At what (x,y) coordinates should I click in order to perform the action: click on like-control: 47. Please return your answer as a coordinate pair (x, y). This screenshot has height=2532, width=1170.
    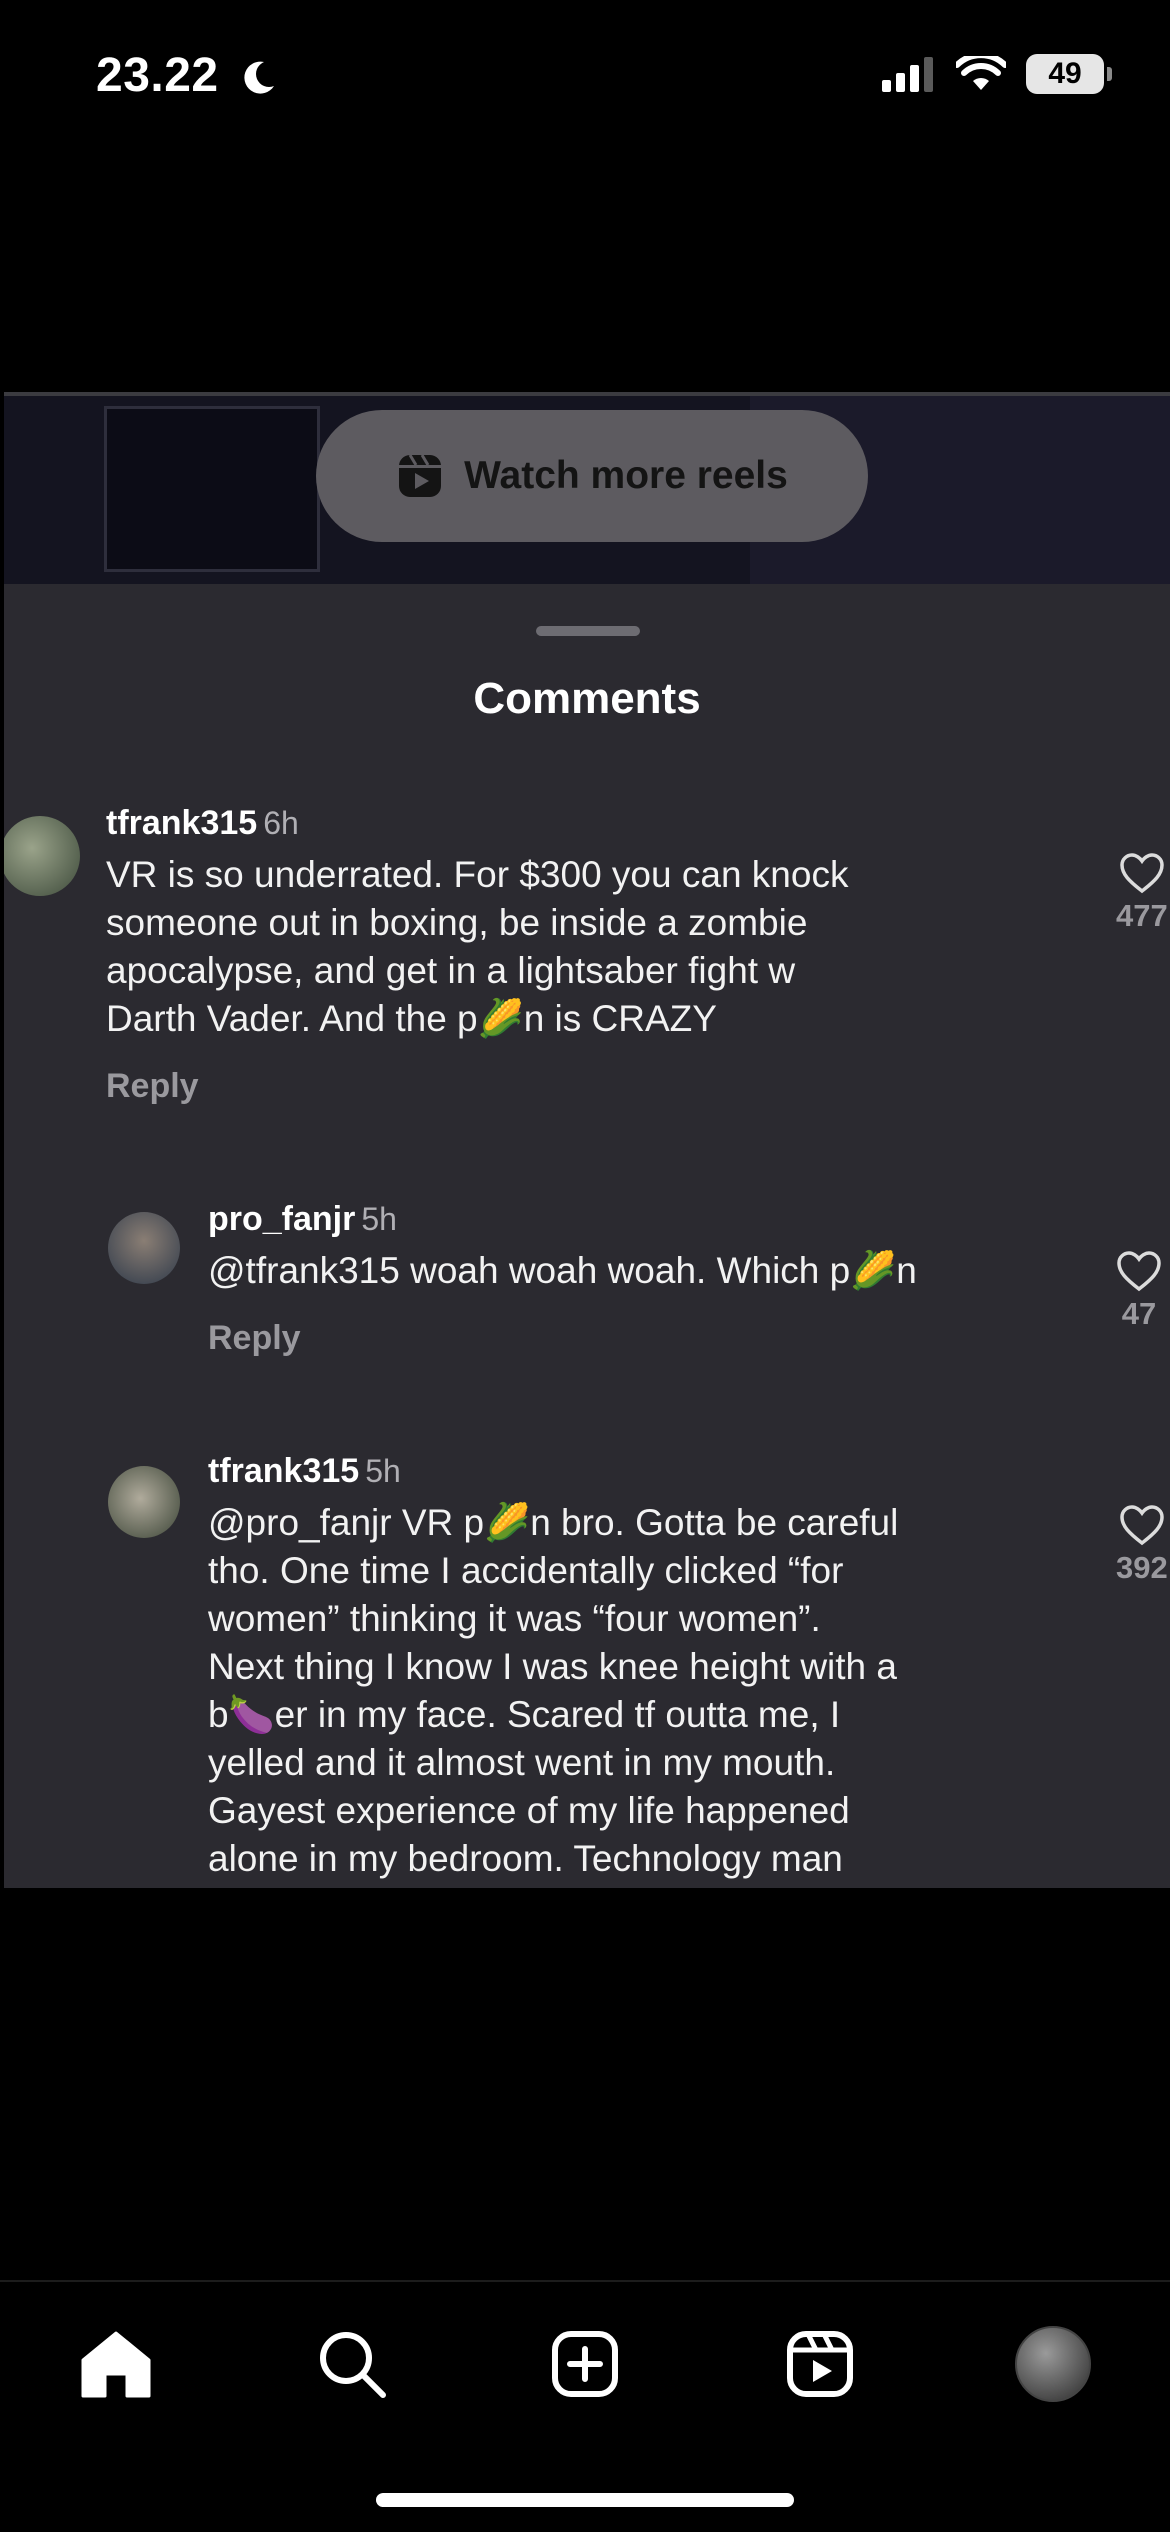
    Looking at the image, I should click on (1139, 1291).